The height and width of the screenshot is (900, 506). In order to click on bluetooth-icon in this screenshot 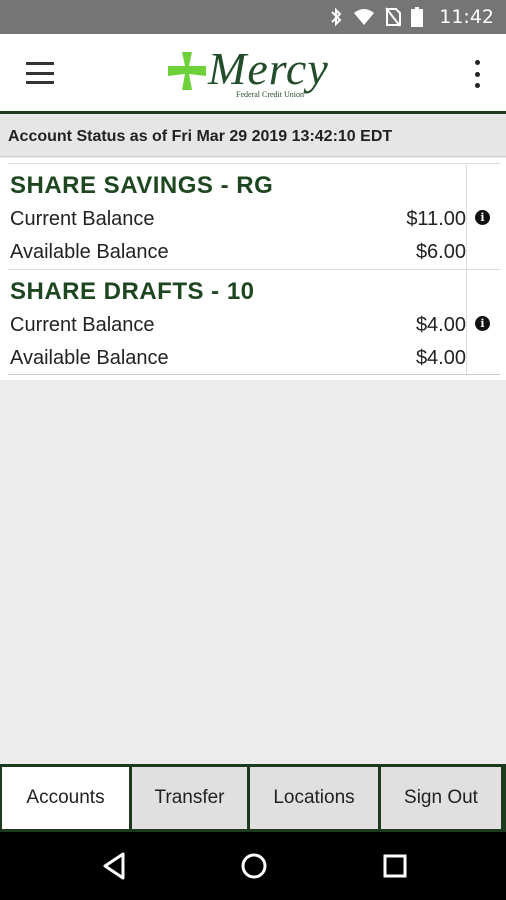, I will do `click(336, 17)`.